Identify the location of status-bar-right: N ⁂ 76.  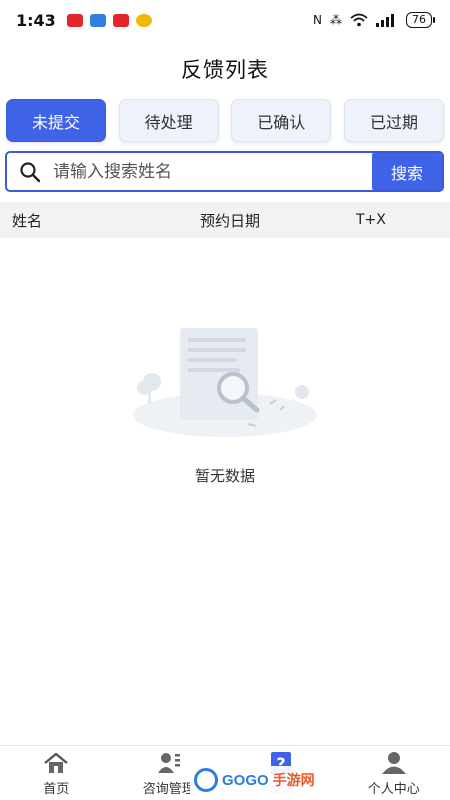
(374, 20).